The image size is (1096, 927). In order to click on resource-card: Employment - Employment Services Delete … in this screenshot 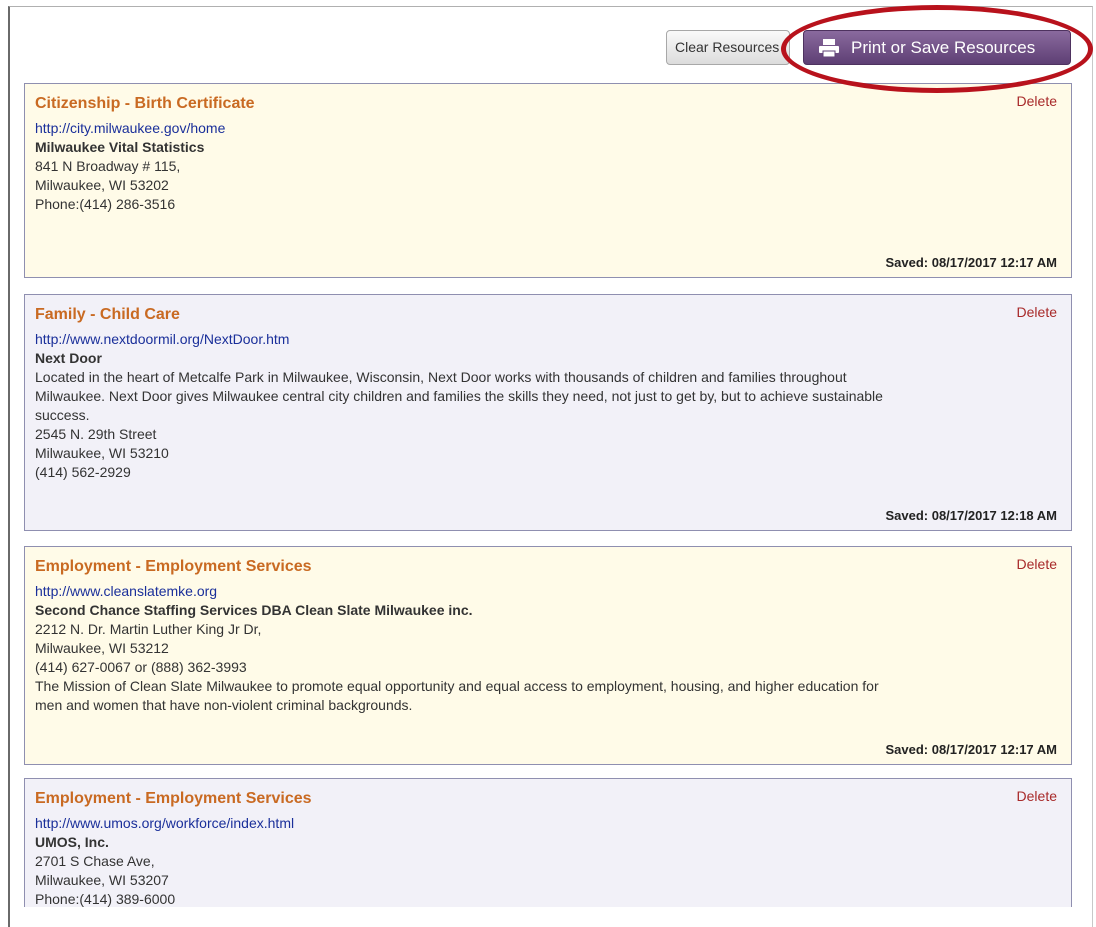, I will do `click(548, 842)`.